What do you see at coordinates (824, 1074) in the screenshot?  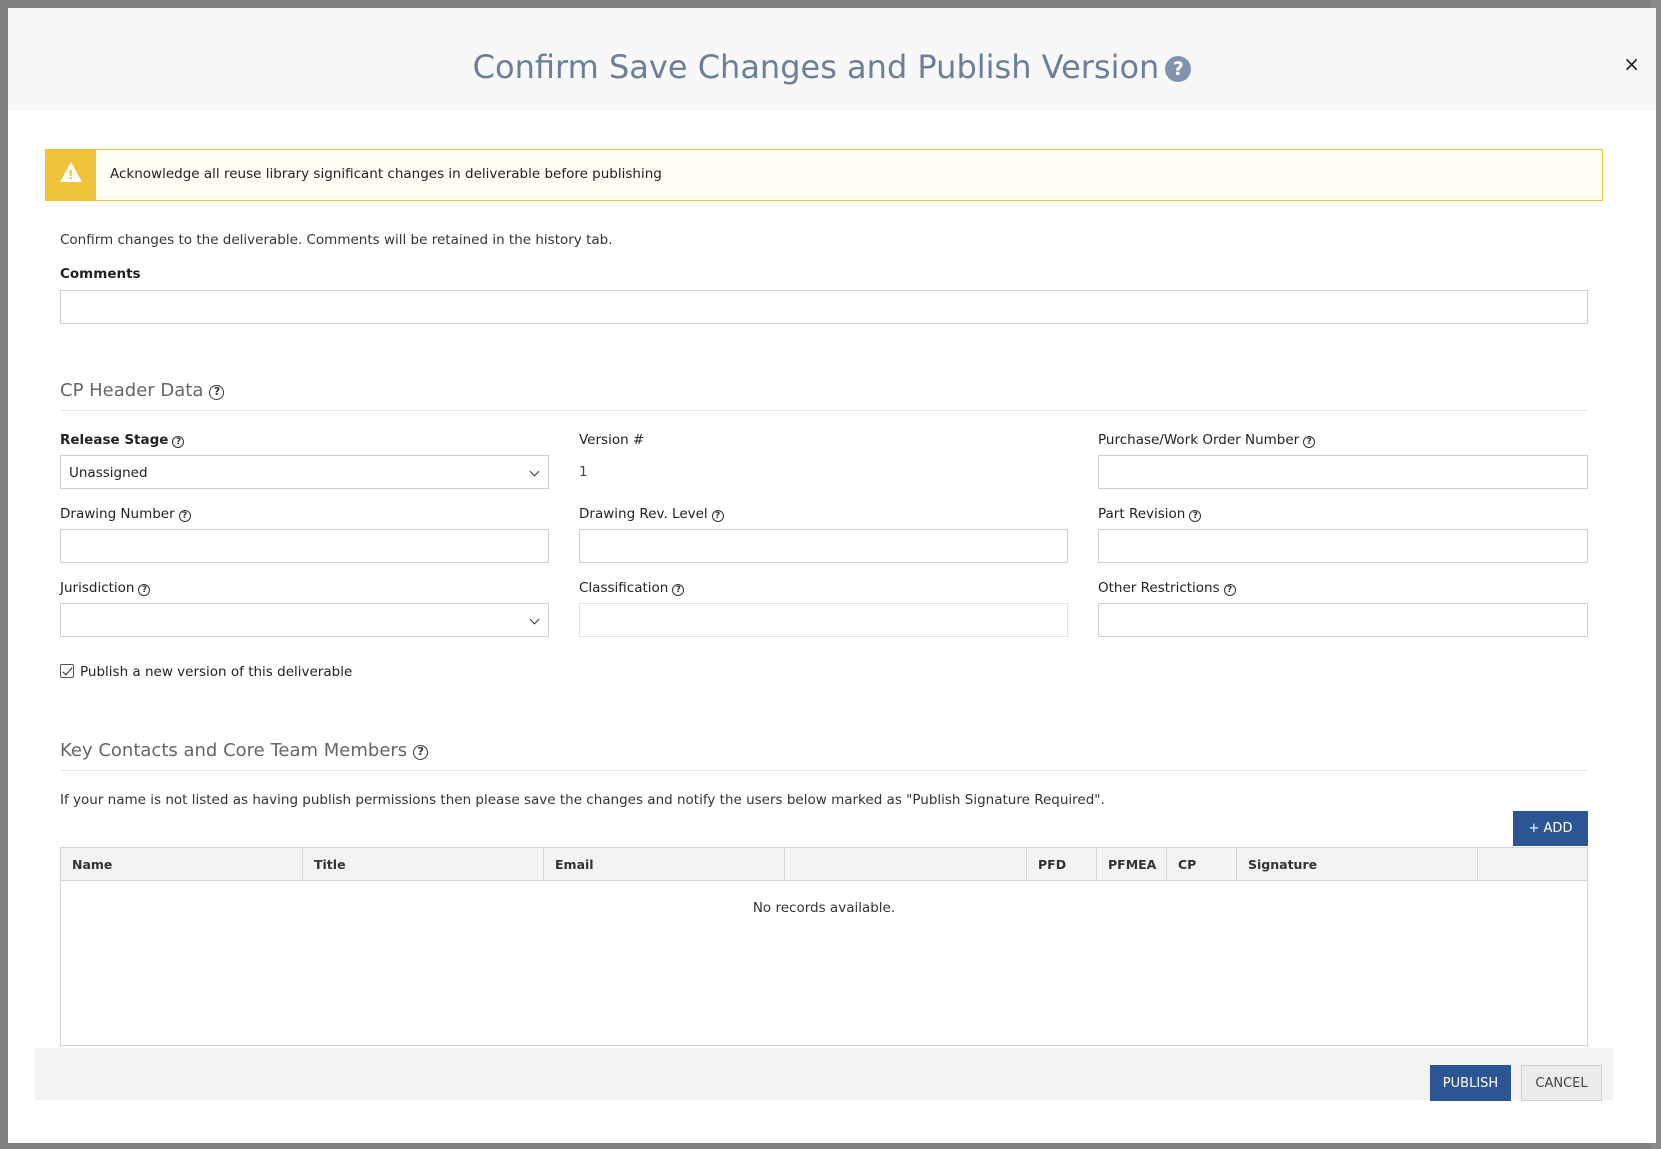 I see `modal-footer` at bounding box center [824, 1074].